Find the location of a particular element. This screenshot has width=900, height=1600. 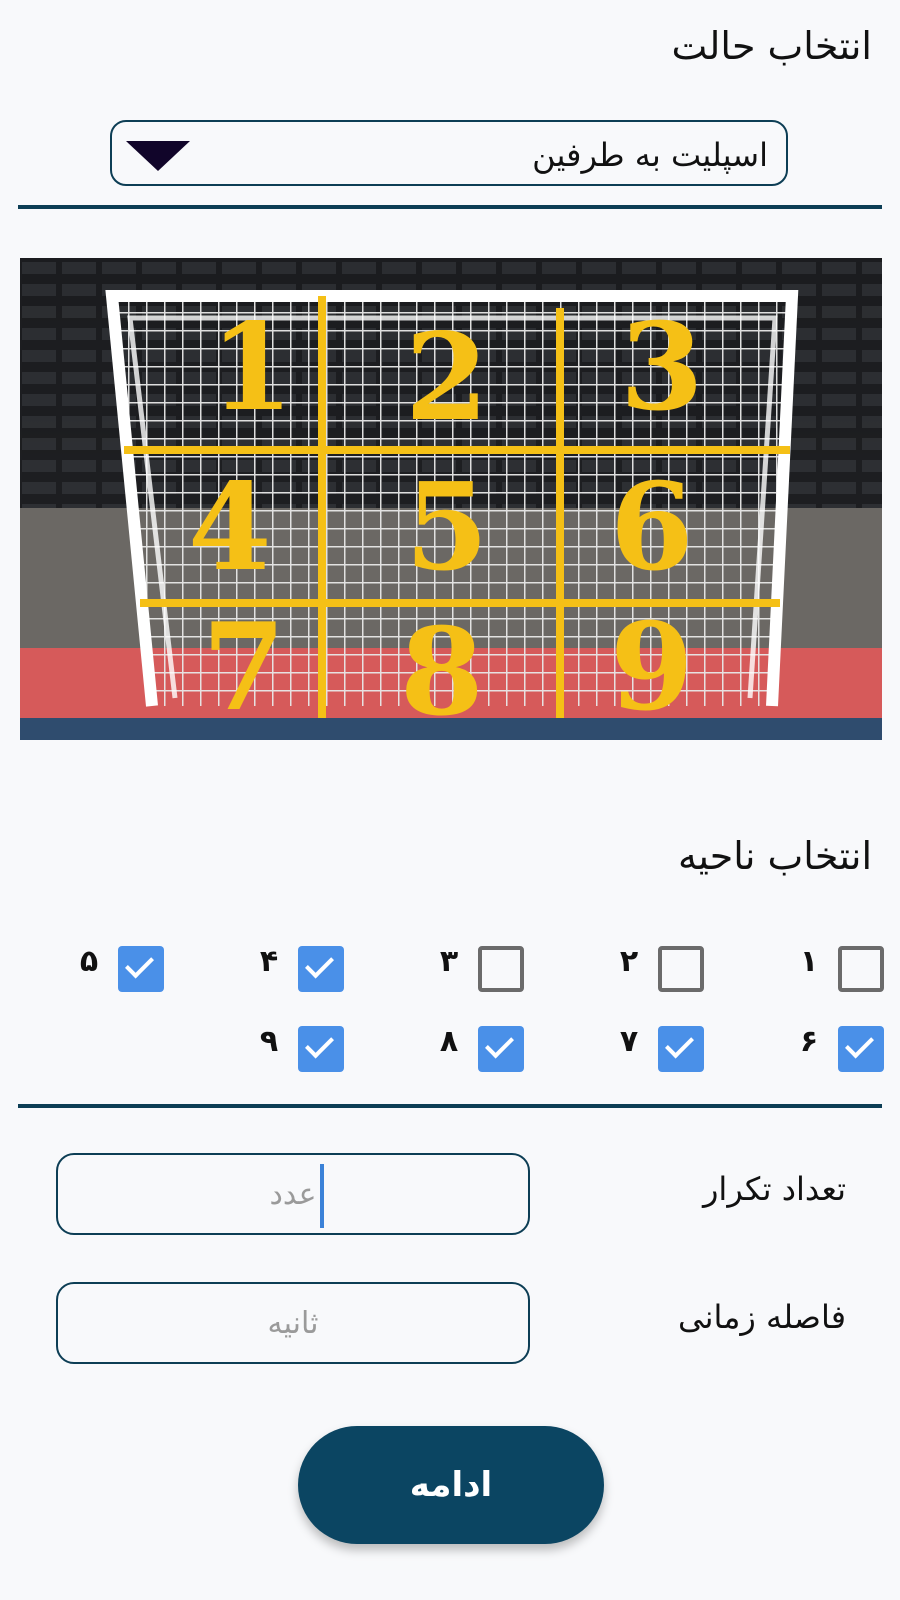

zone-checkbox-label-1: ۱ is located at coordinates (809, 961).